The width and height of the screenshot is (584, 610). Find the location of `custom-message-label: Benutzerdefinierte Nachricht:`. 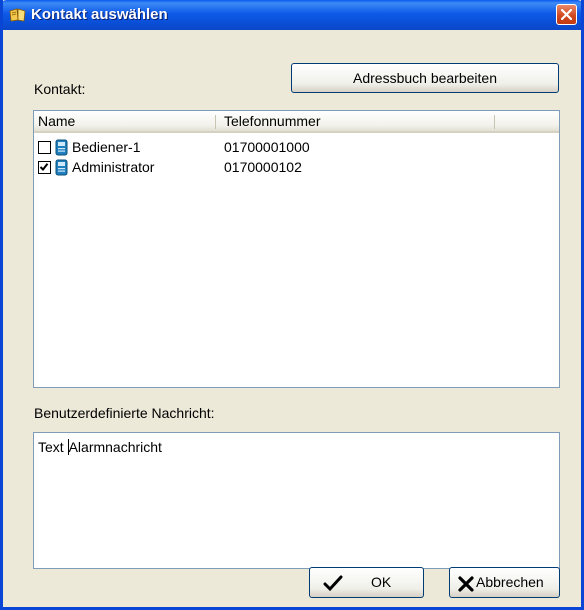

custom-message-label: Benutzerdefinierte Nachricht: is located at coordinates (124, 413).